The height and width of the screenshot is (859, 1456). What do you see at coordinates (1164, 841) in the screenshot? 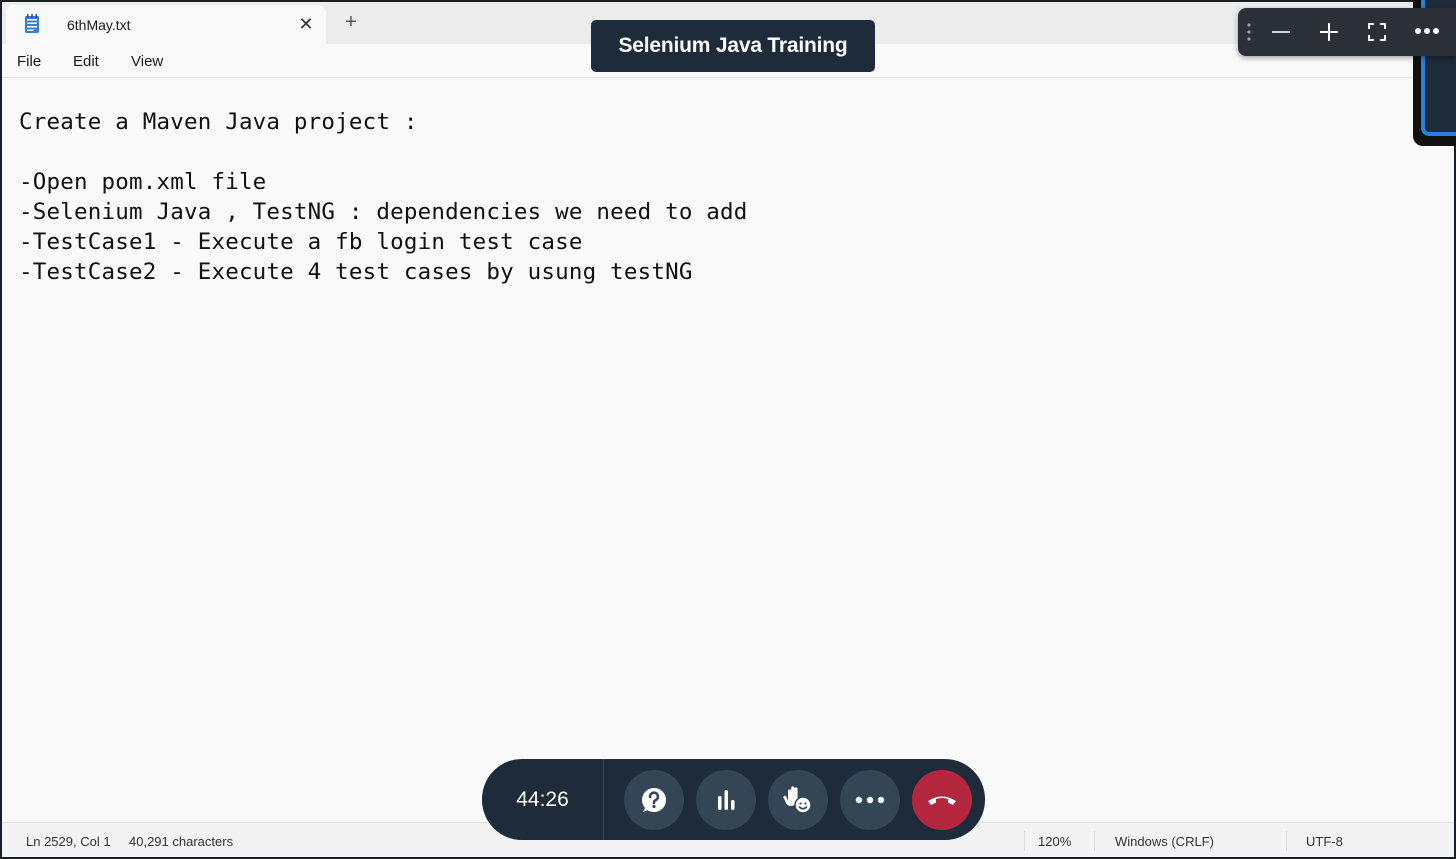
I see `line-ending: Windows (CRLF)` at bounding box center [1164, 841].